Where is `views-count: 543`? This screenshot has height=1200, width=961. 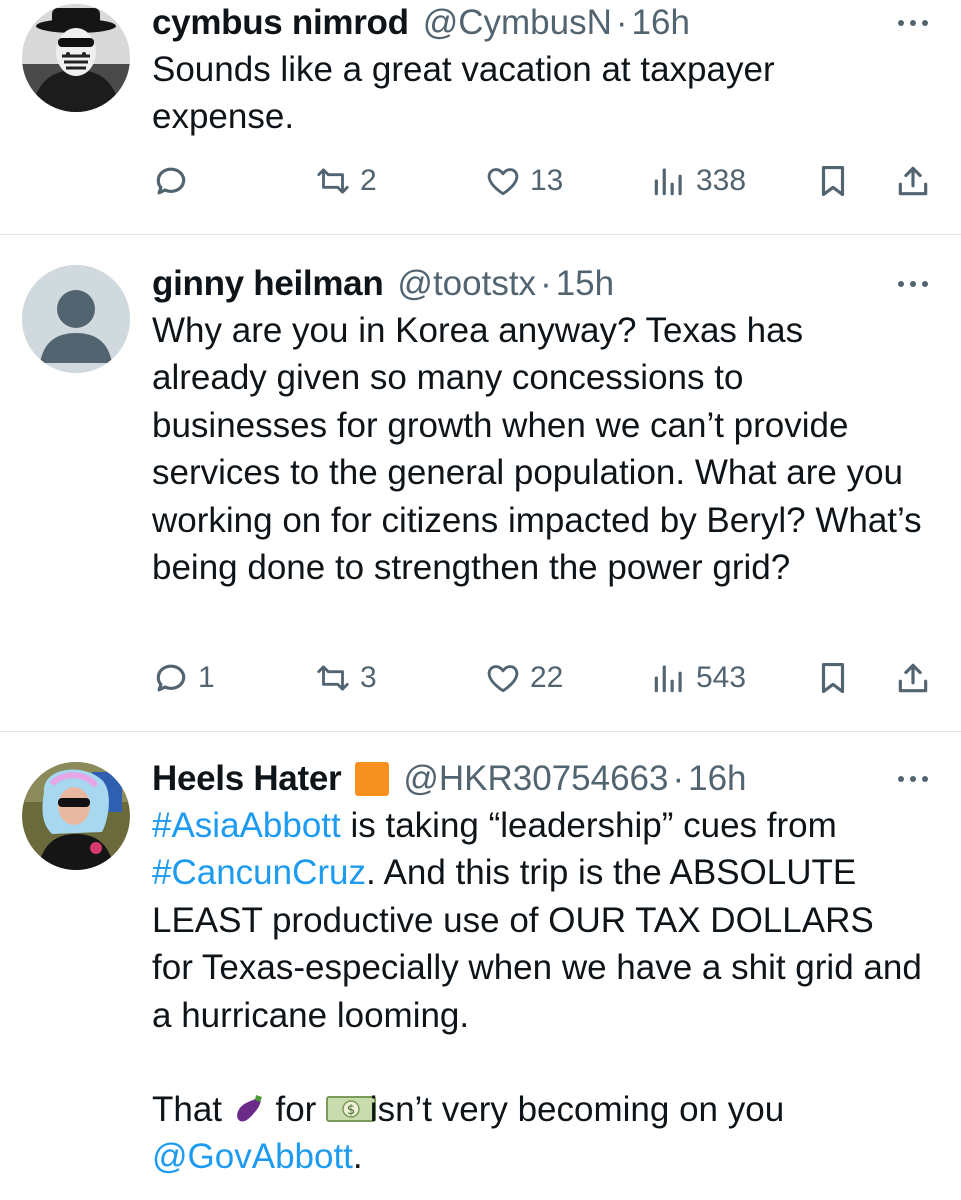 views-count: 543 is located at coordinates (721, 677).